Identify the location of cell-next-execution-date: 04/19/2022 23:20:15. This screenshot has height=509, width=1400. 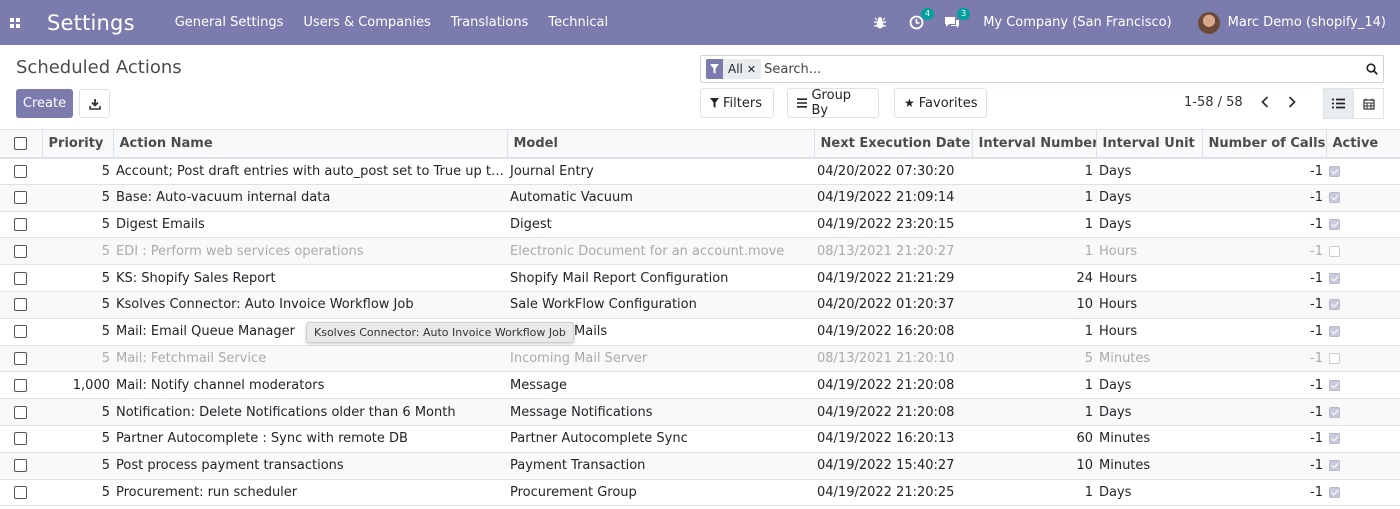
(893, 225).